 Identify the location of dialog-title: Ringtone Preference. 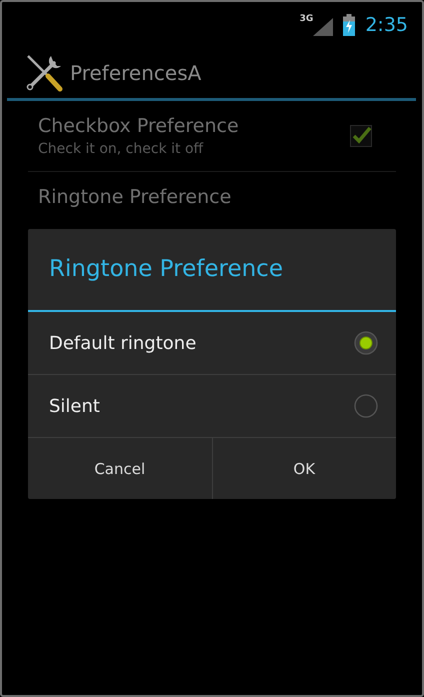
(212, 270).